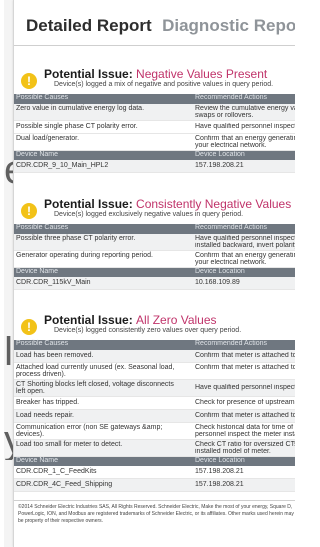  What do you see at coordinates (8, 170) in the screenshot?
I see `background-glyph: e` at bounding box center [8, 170].